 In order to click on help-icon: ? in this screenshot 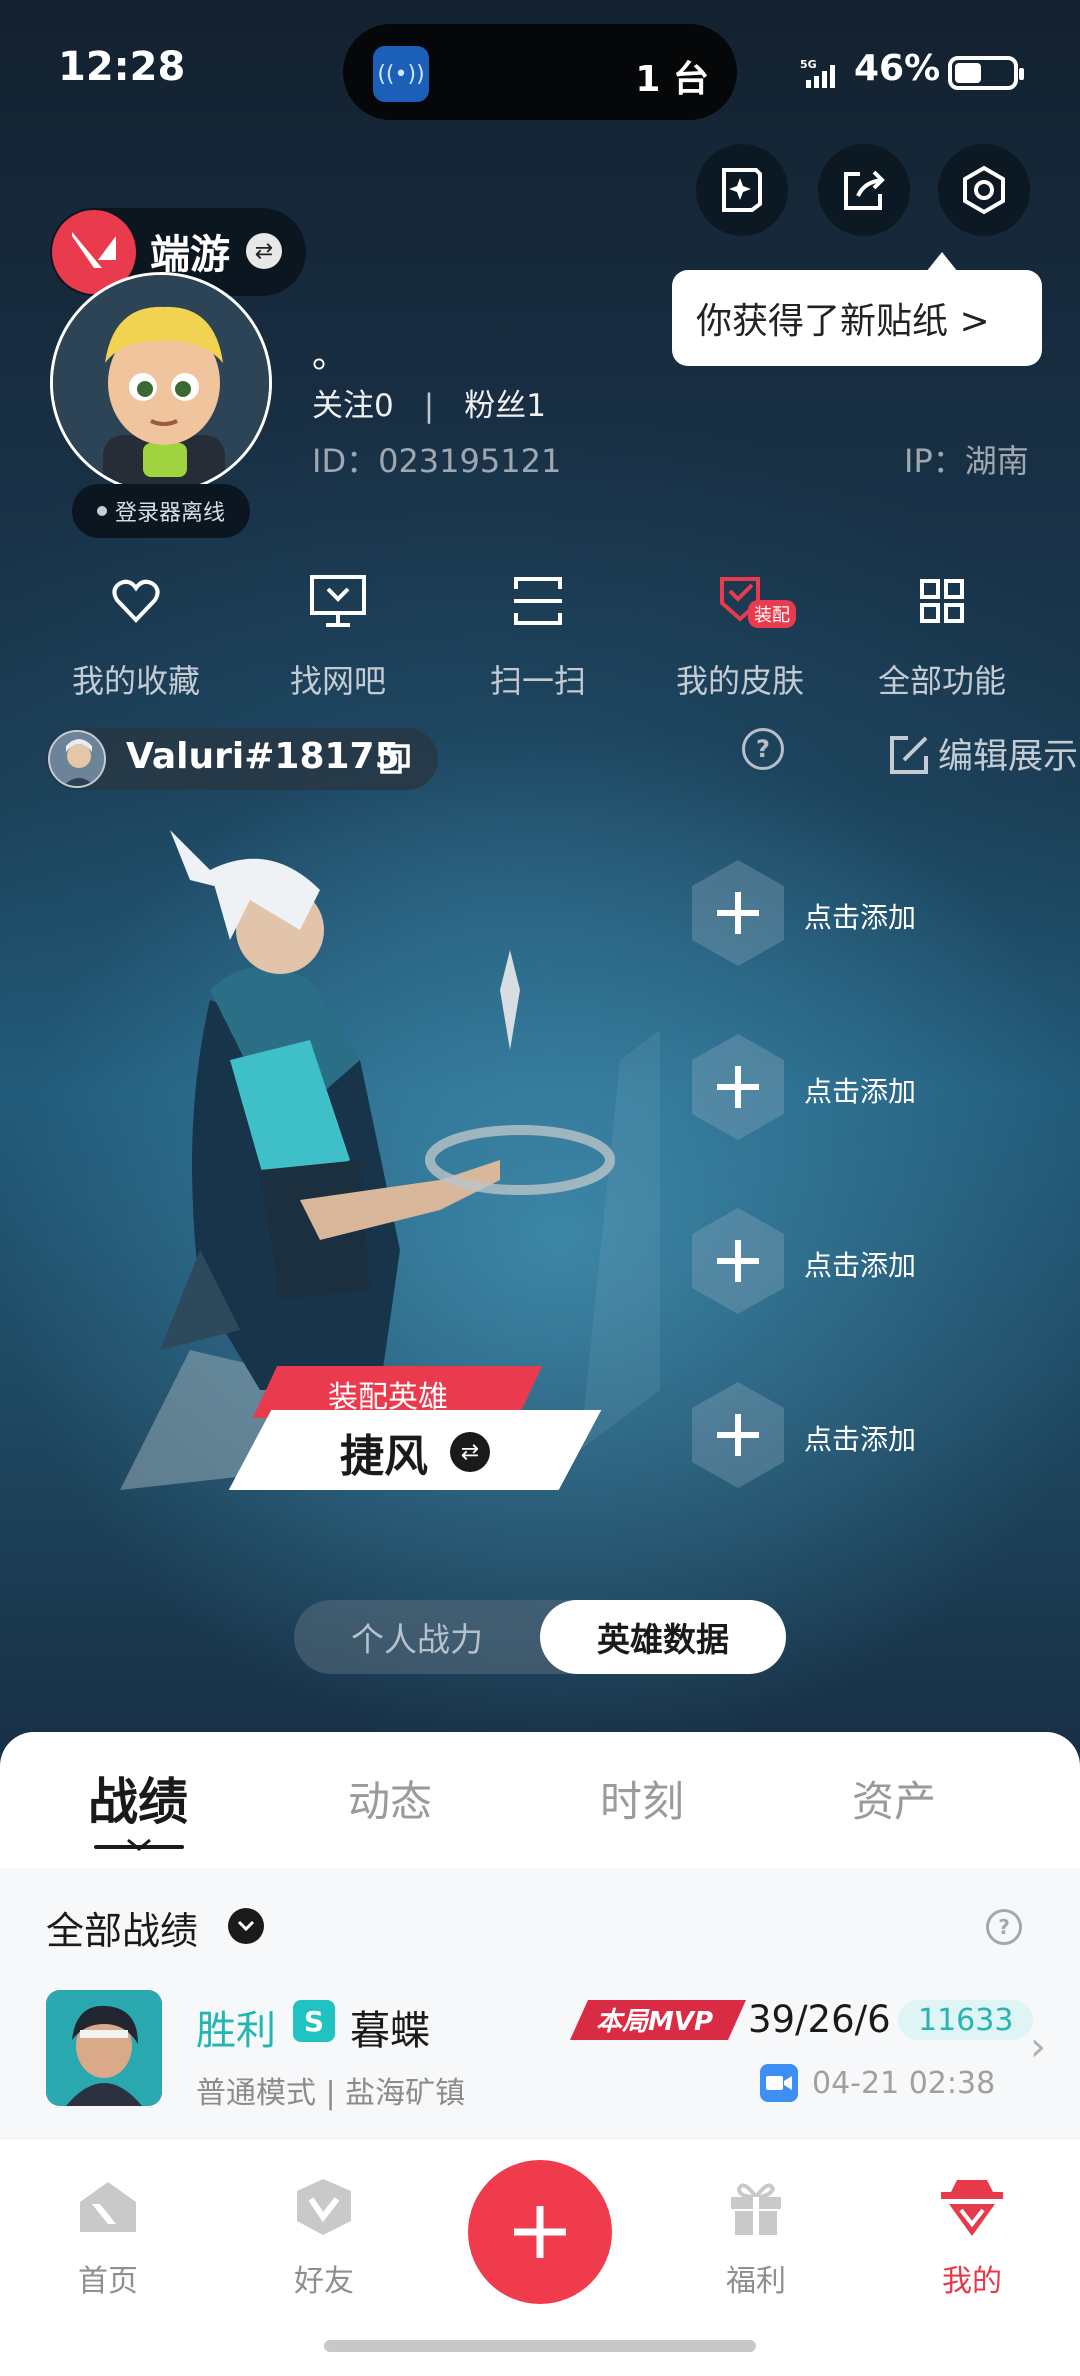, I will do `click(763, 749)`.